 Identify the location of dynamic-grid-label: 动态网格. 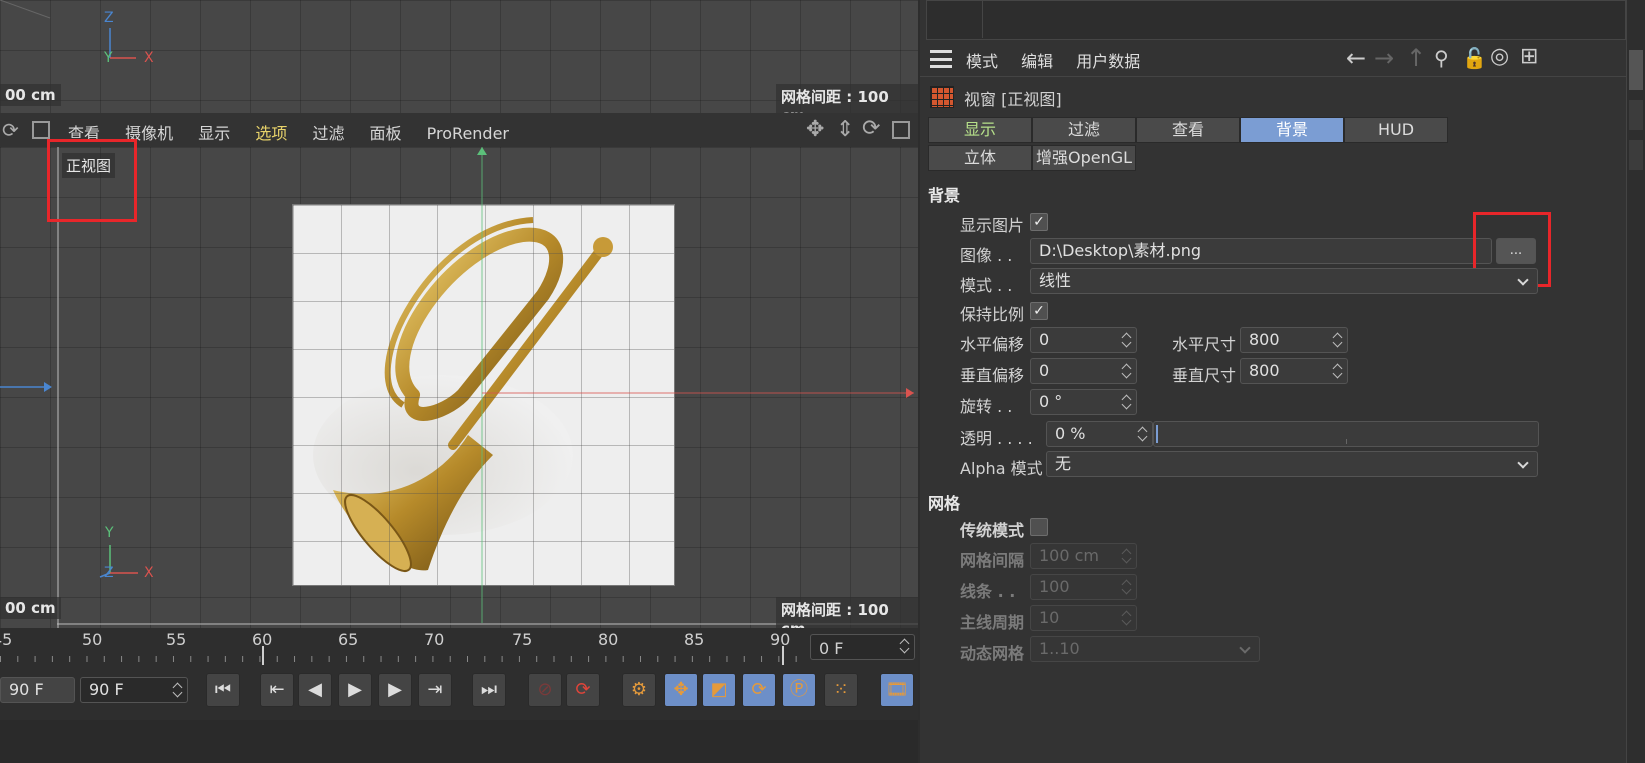
(992, 653).